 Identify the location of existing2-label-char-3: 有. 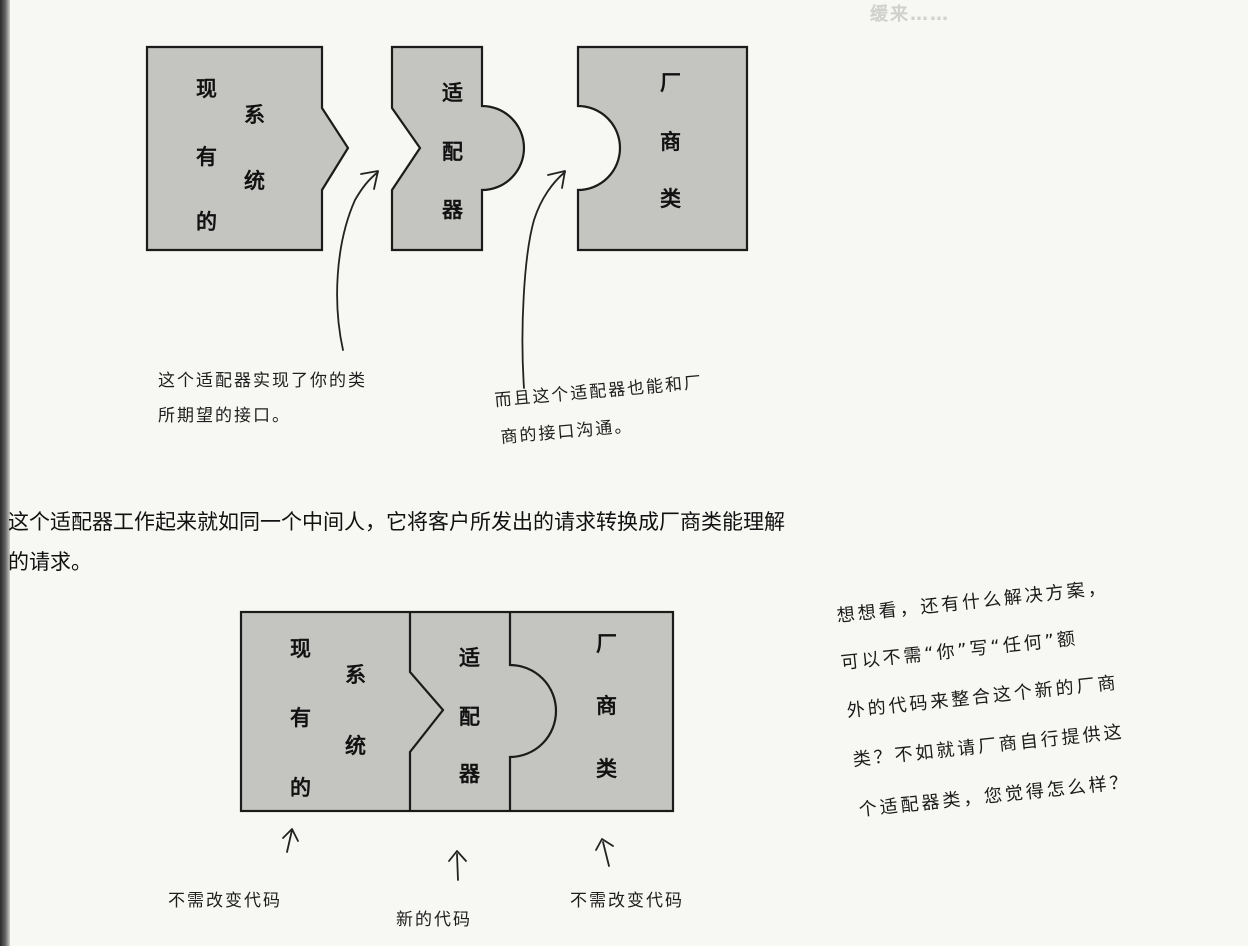
(300, 717).